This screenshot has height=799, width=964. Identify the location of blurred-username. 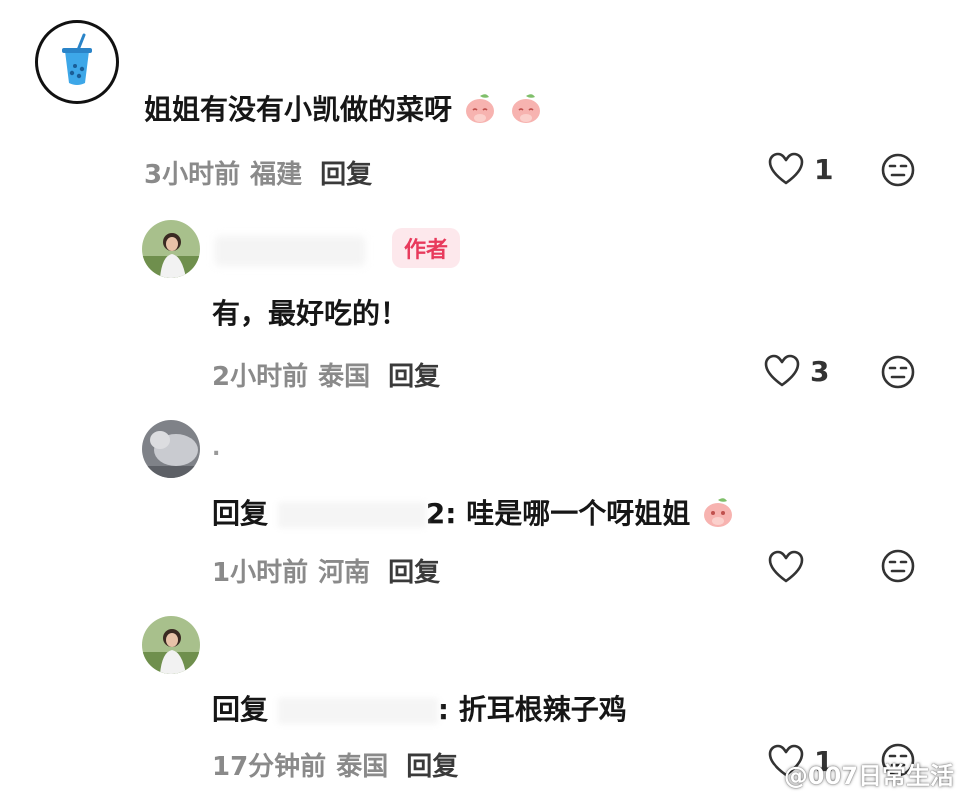
(290, 251).